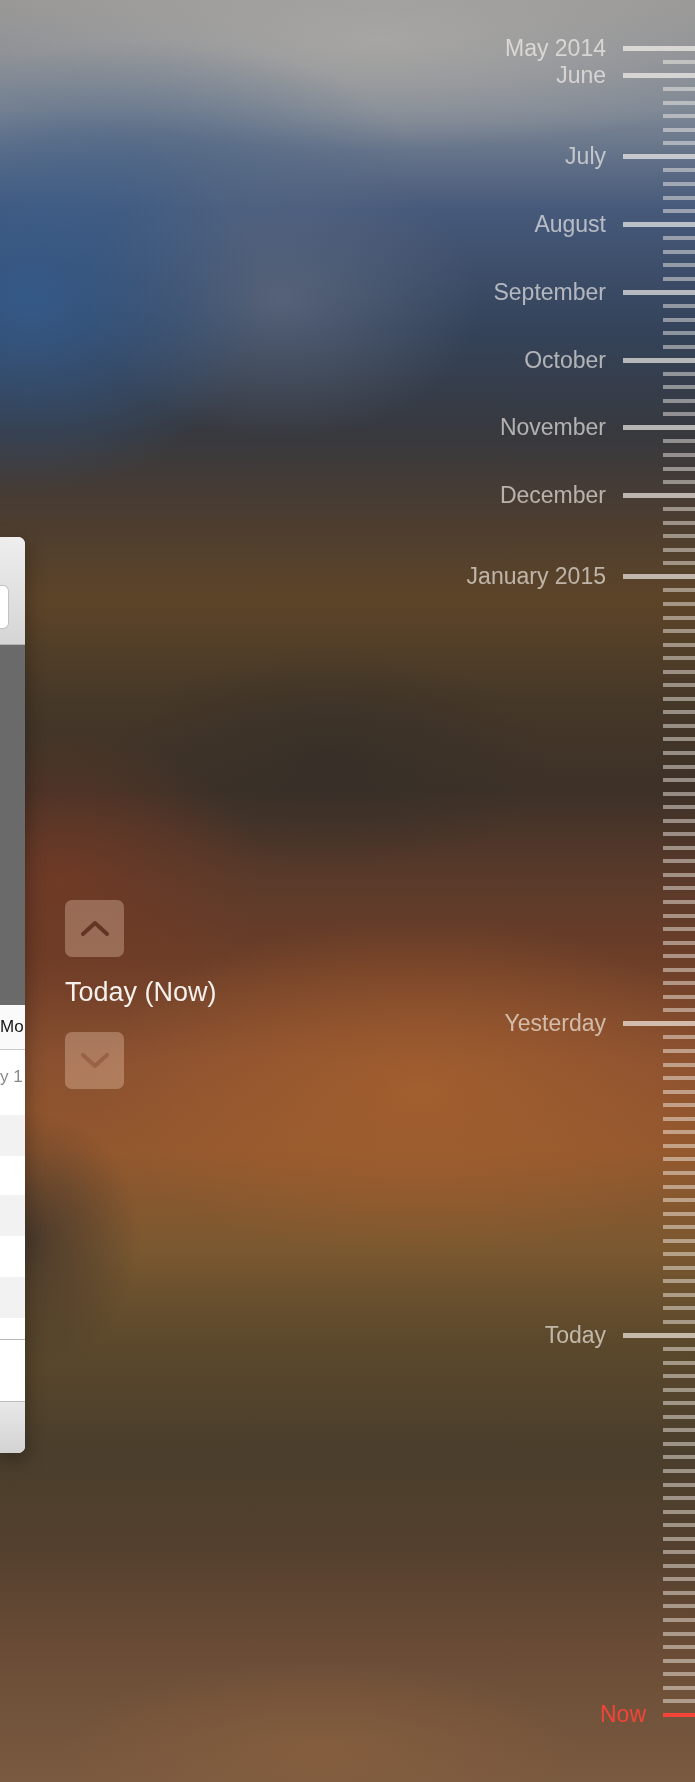  What do you see at coordinates (552, 428) in the screenshot?
I see `timeline-label: November` at bounding box center [552, 428].